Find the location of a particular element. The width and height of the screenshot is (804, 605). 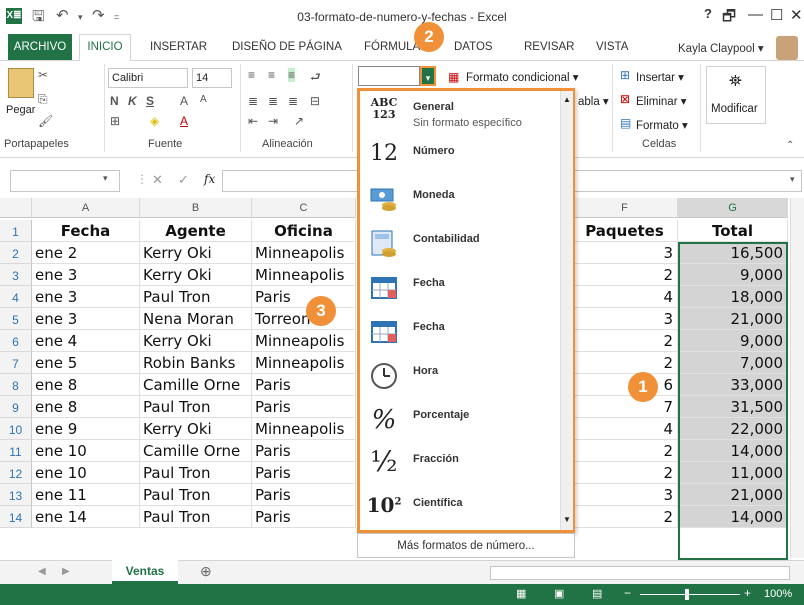

menu-item-nmero: 12 Número is located at coordinates (460, 157).